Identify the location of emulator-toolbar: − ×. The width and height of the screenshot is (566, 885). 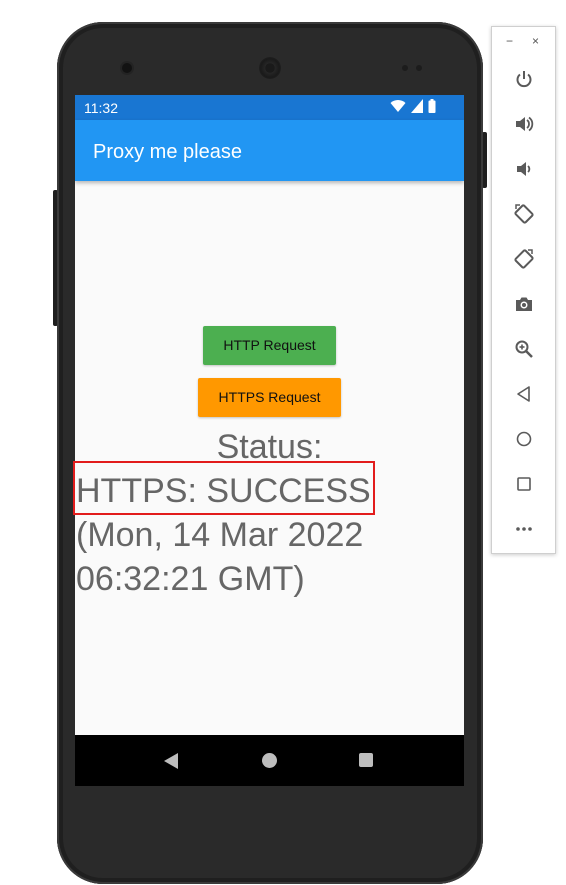
(523, 290).